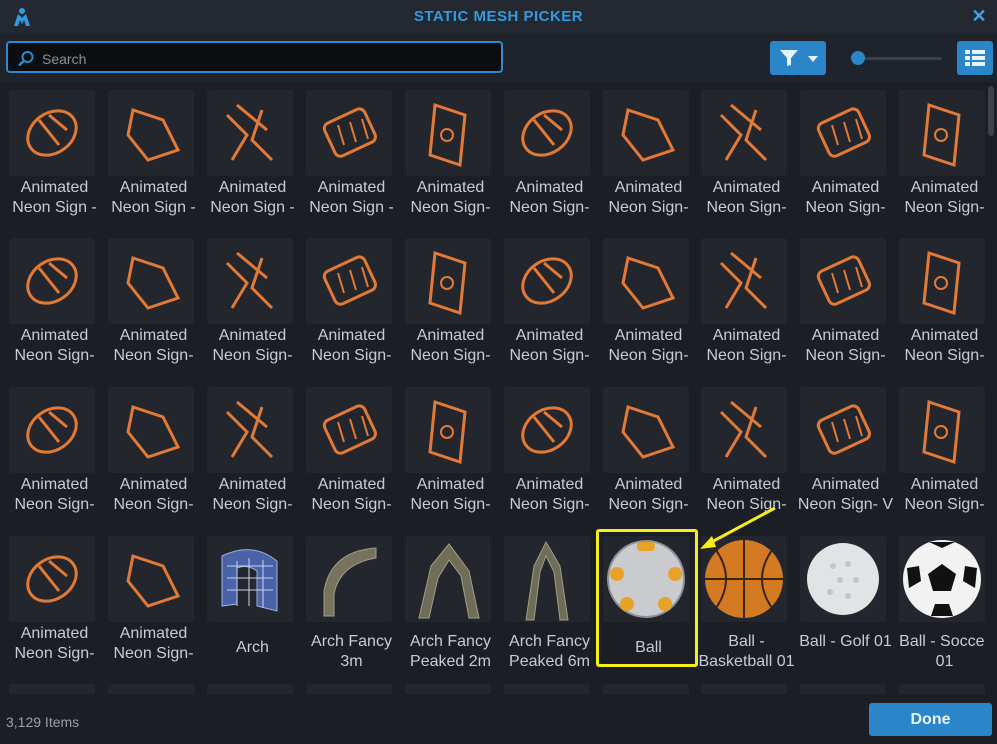 This screenshot has height=744, width=997. I want to click on done-button: Done, so click(930, 719).